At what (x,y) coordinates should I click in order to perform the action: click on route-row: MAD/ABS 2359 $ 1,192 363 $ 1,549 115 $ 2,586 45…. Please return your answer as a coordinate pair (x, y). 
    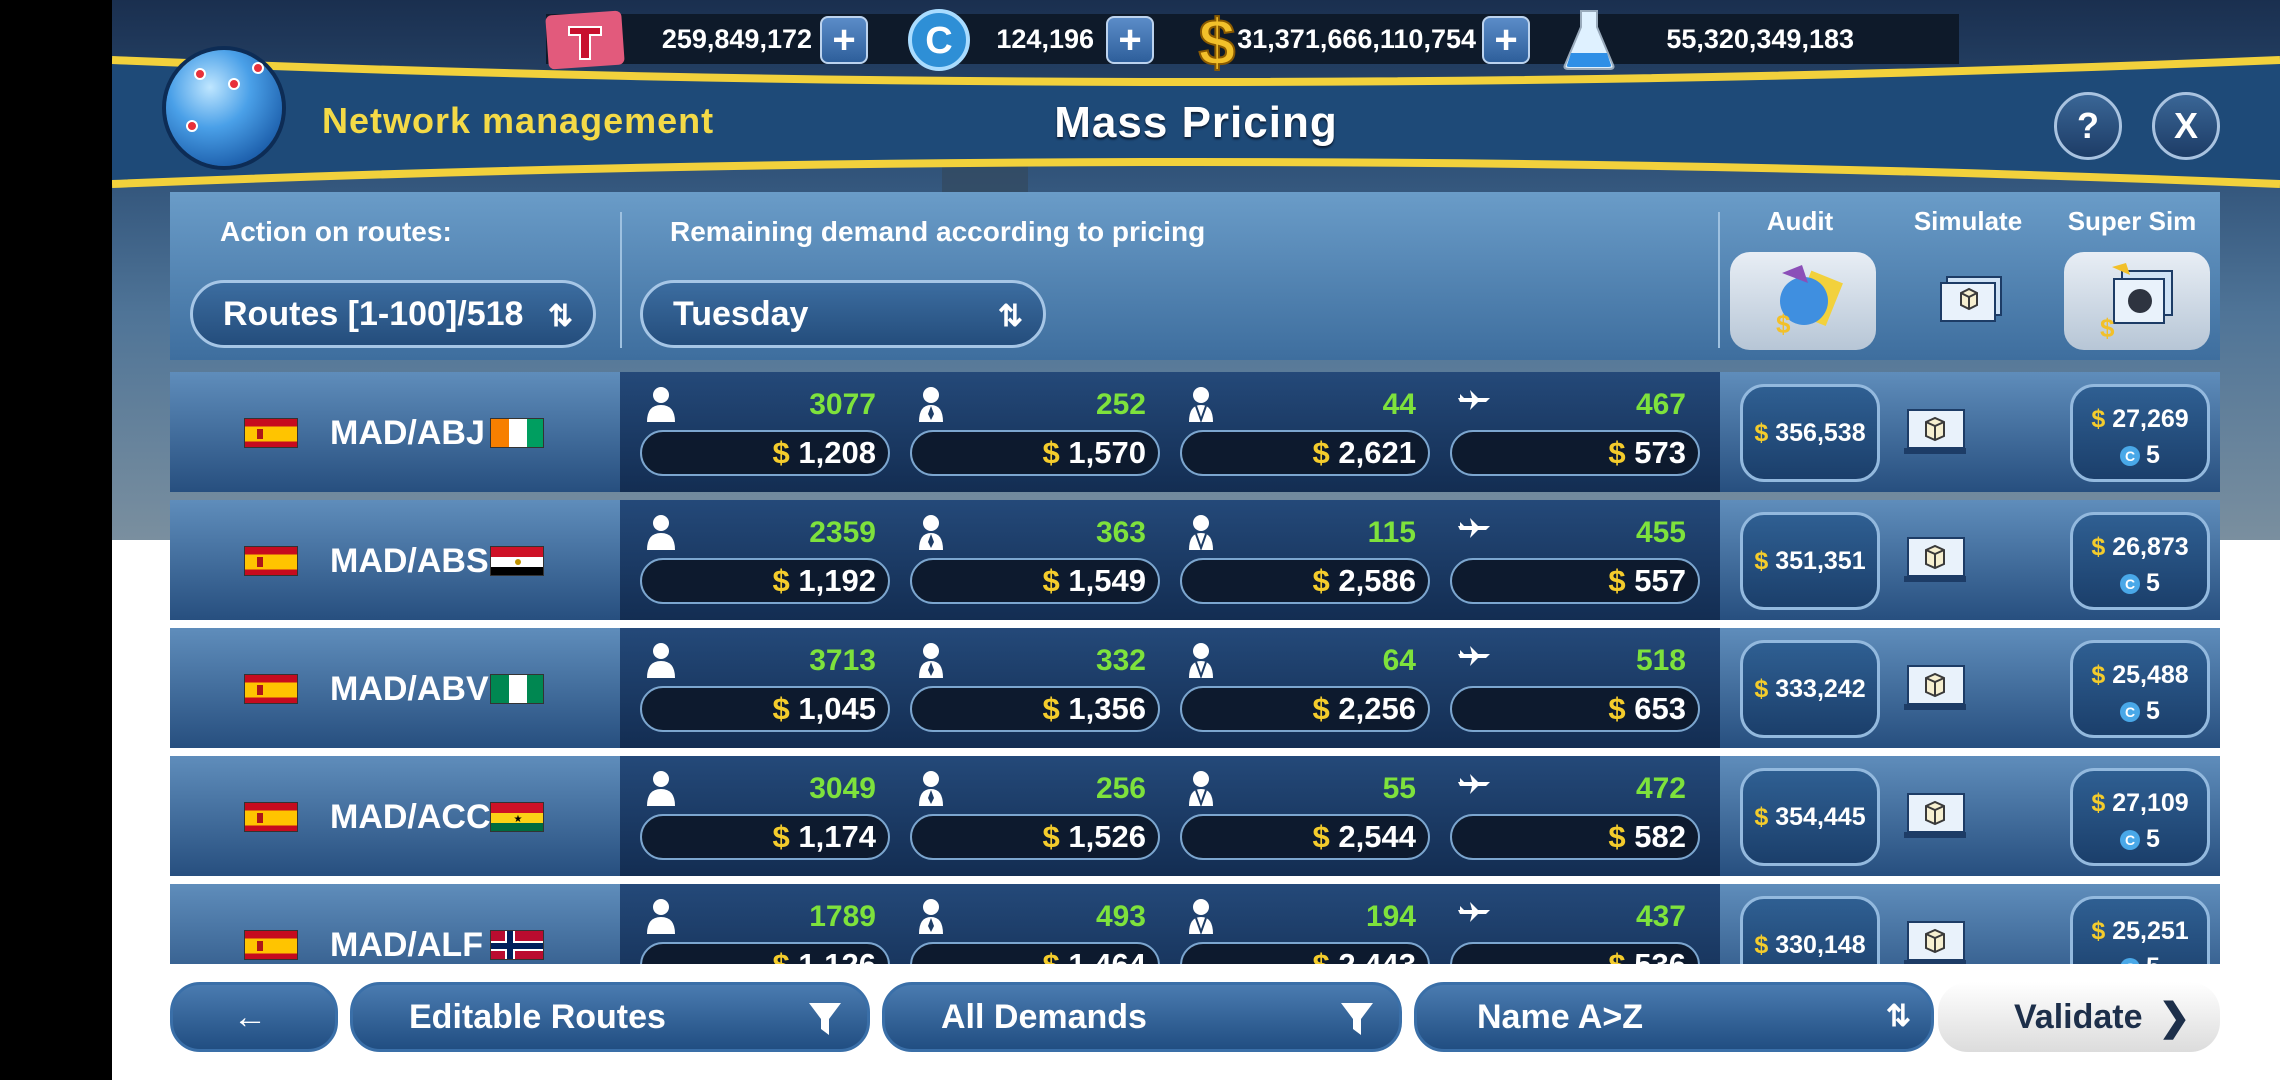
    Looking at the image, I should click on (1195, 560).